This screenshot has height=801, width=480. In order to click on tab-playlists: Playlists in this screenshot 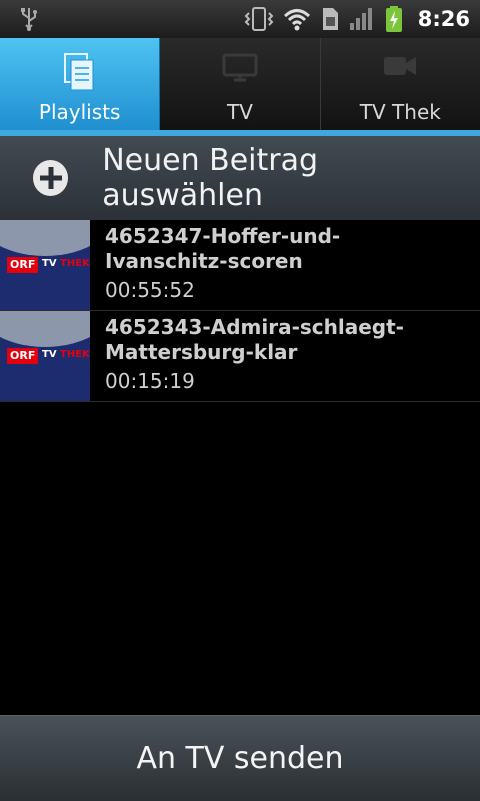, I will do `click(80, 84)`.